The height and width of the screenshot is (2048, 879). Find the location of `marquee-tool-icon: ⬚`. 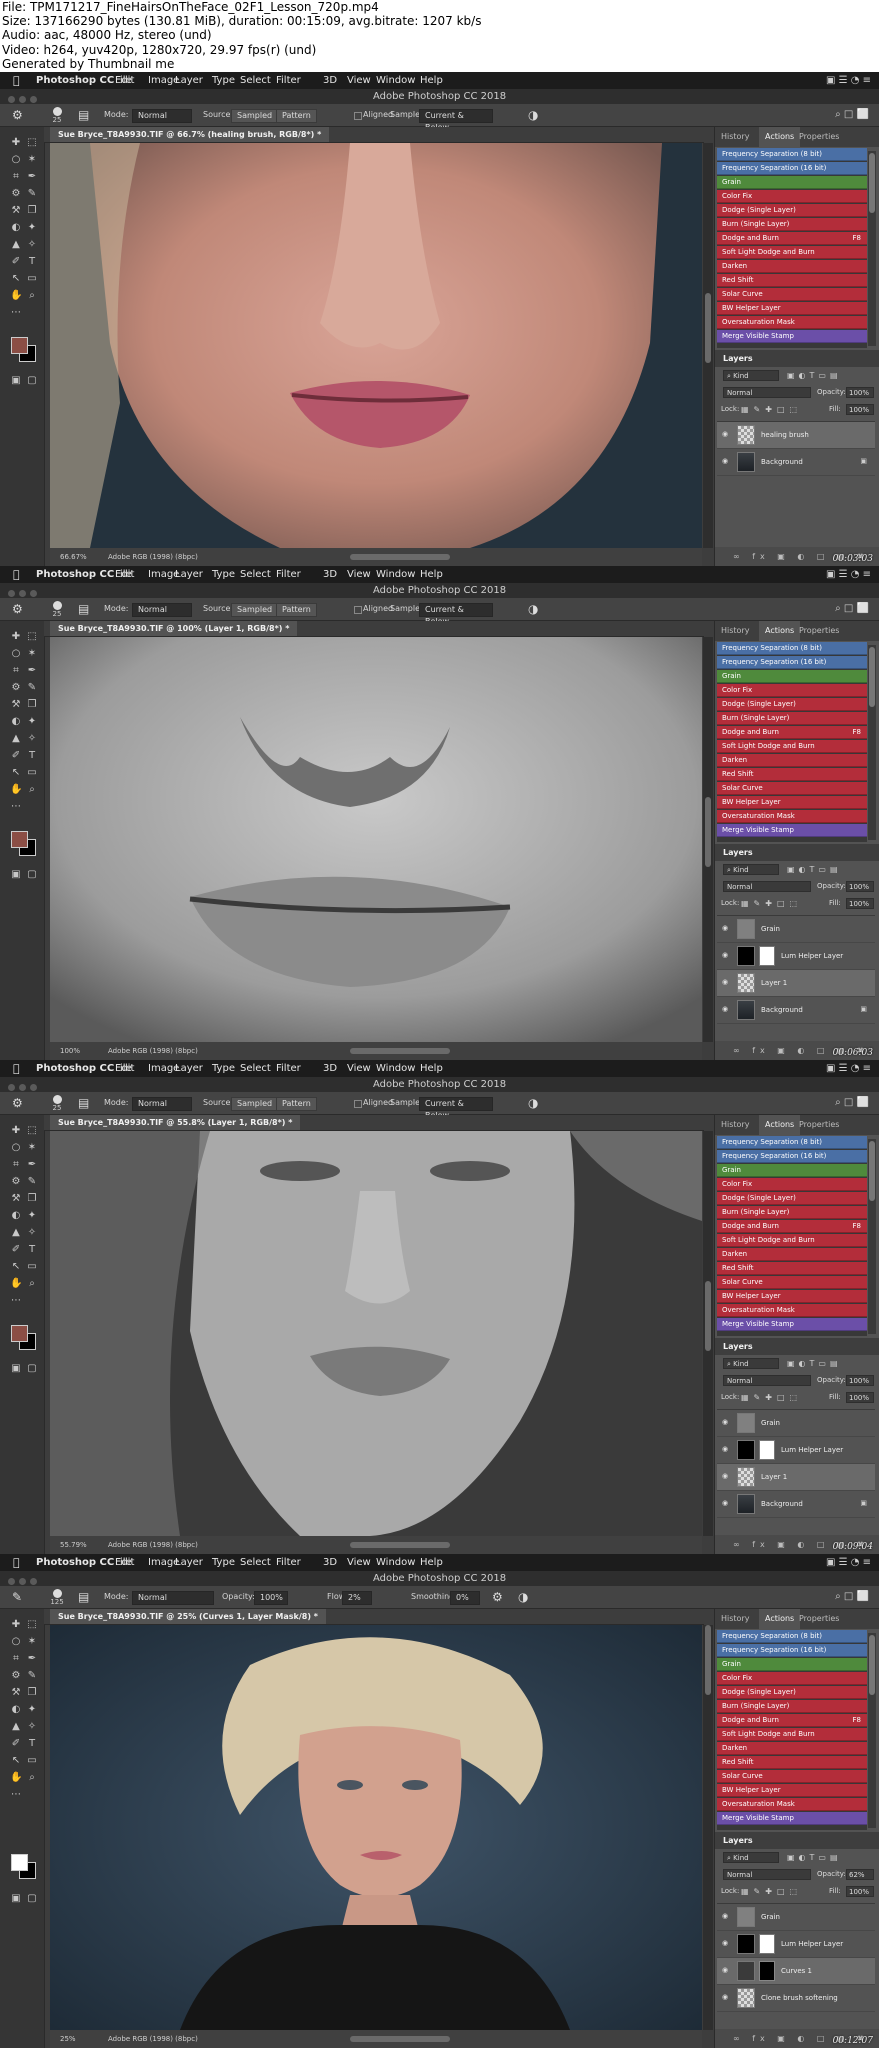

marquee-tool-icon: ⬚ is located at coordinates (32, 637).